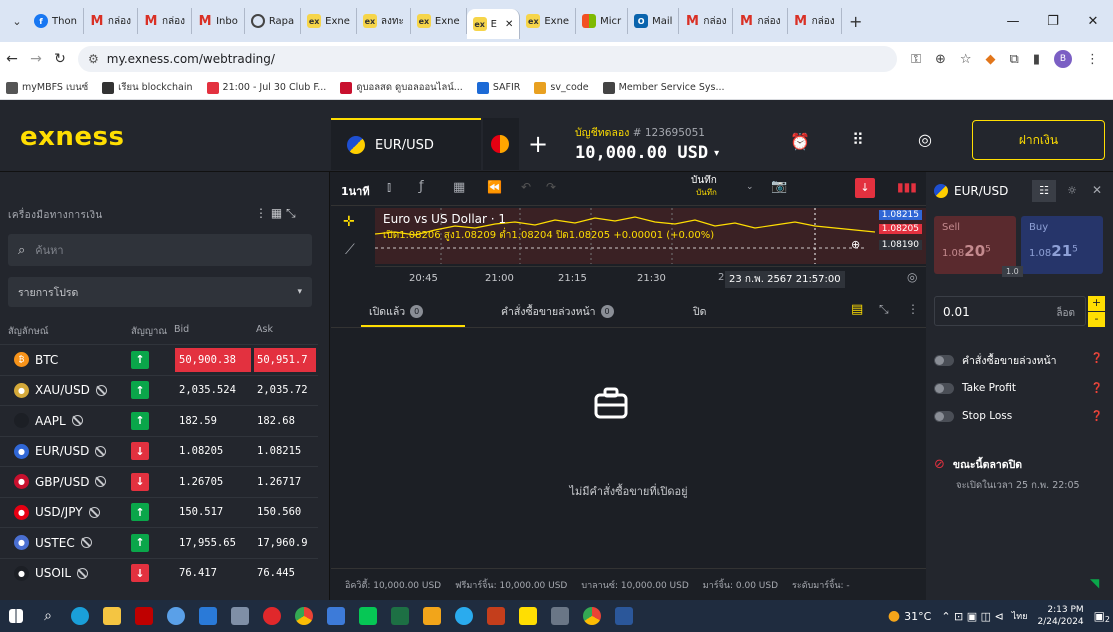 This screenshot has width=1113, height=632. What do you see at coordinates (159, 572) in the screenshot?
I see `instrument-row: ● USOIL ↓ 76.417 76.445` at bounding box center [159, 572].